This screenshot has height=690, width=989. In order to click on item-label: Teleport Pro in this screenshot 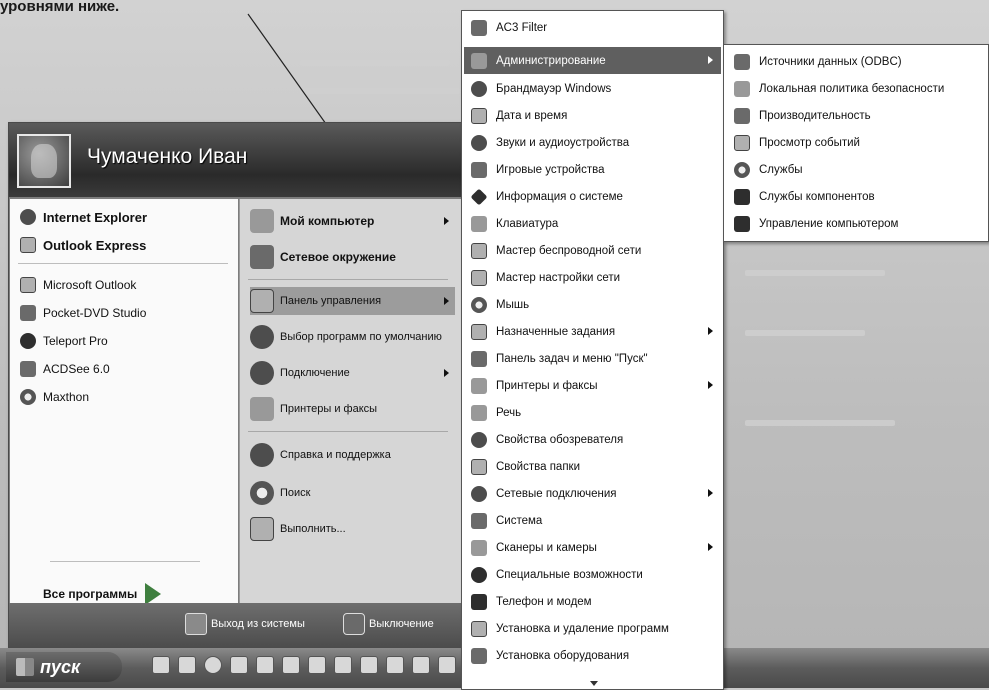, I will do `click(75, 341)`.